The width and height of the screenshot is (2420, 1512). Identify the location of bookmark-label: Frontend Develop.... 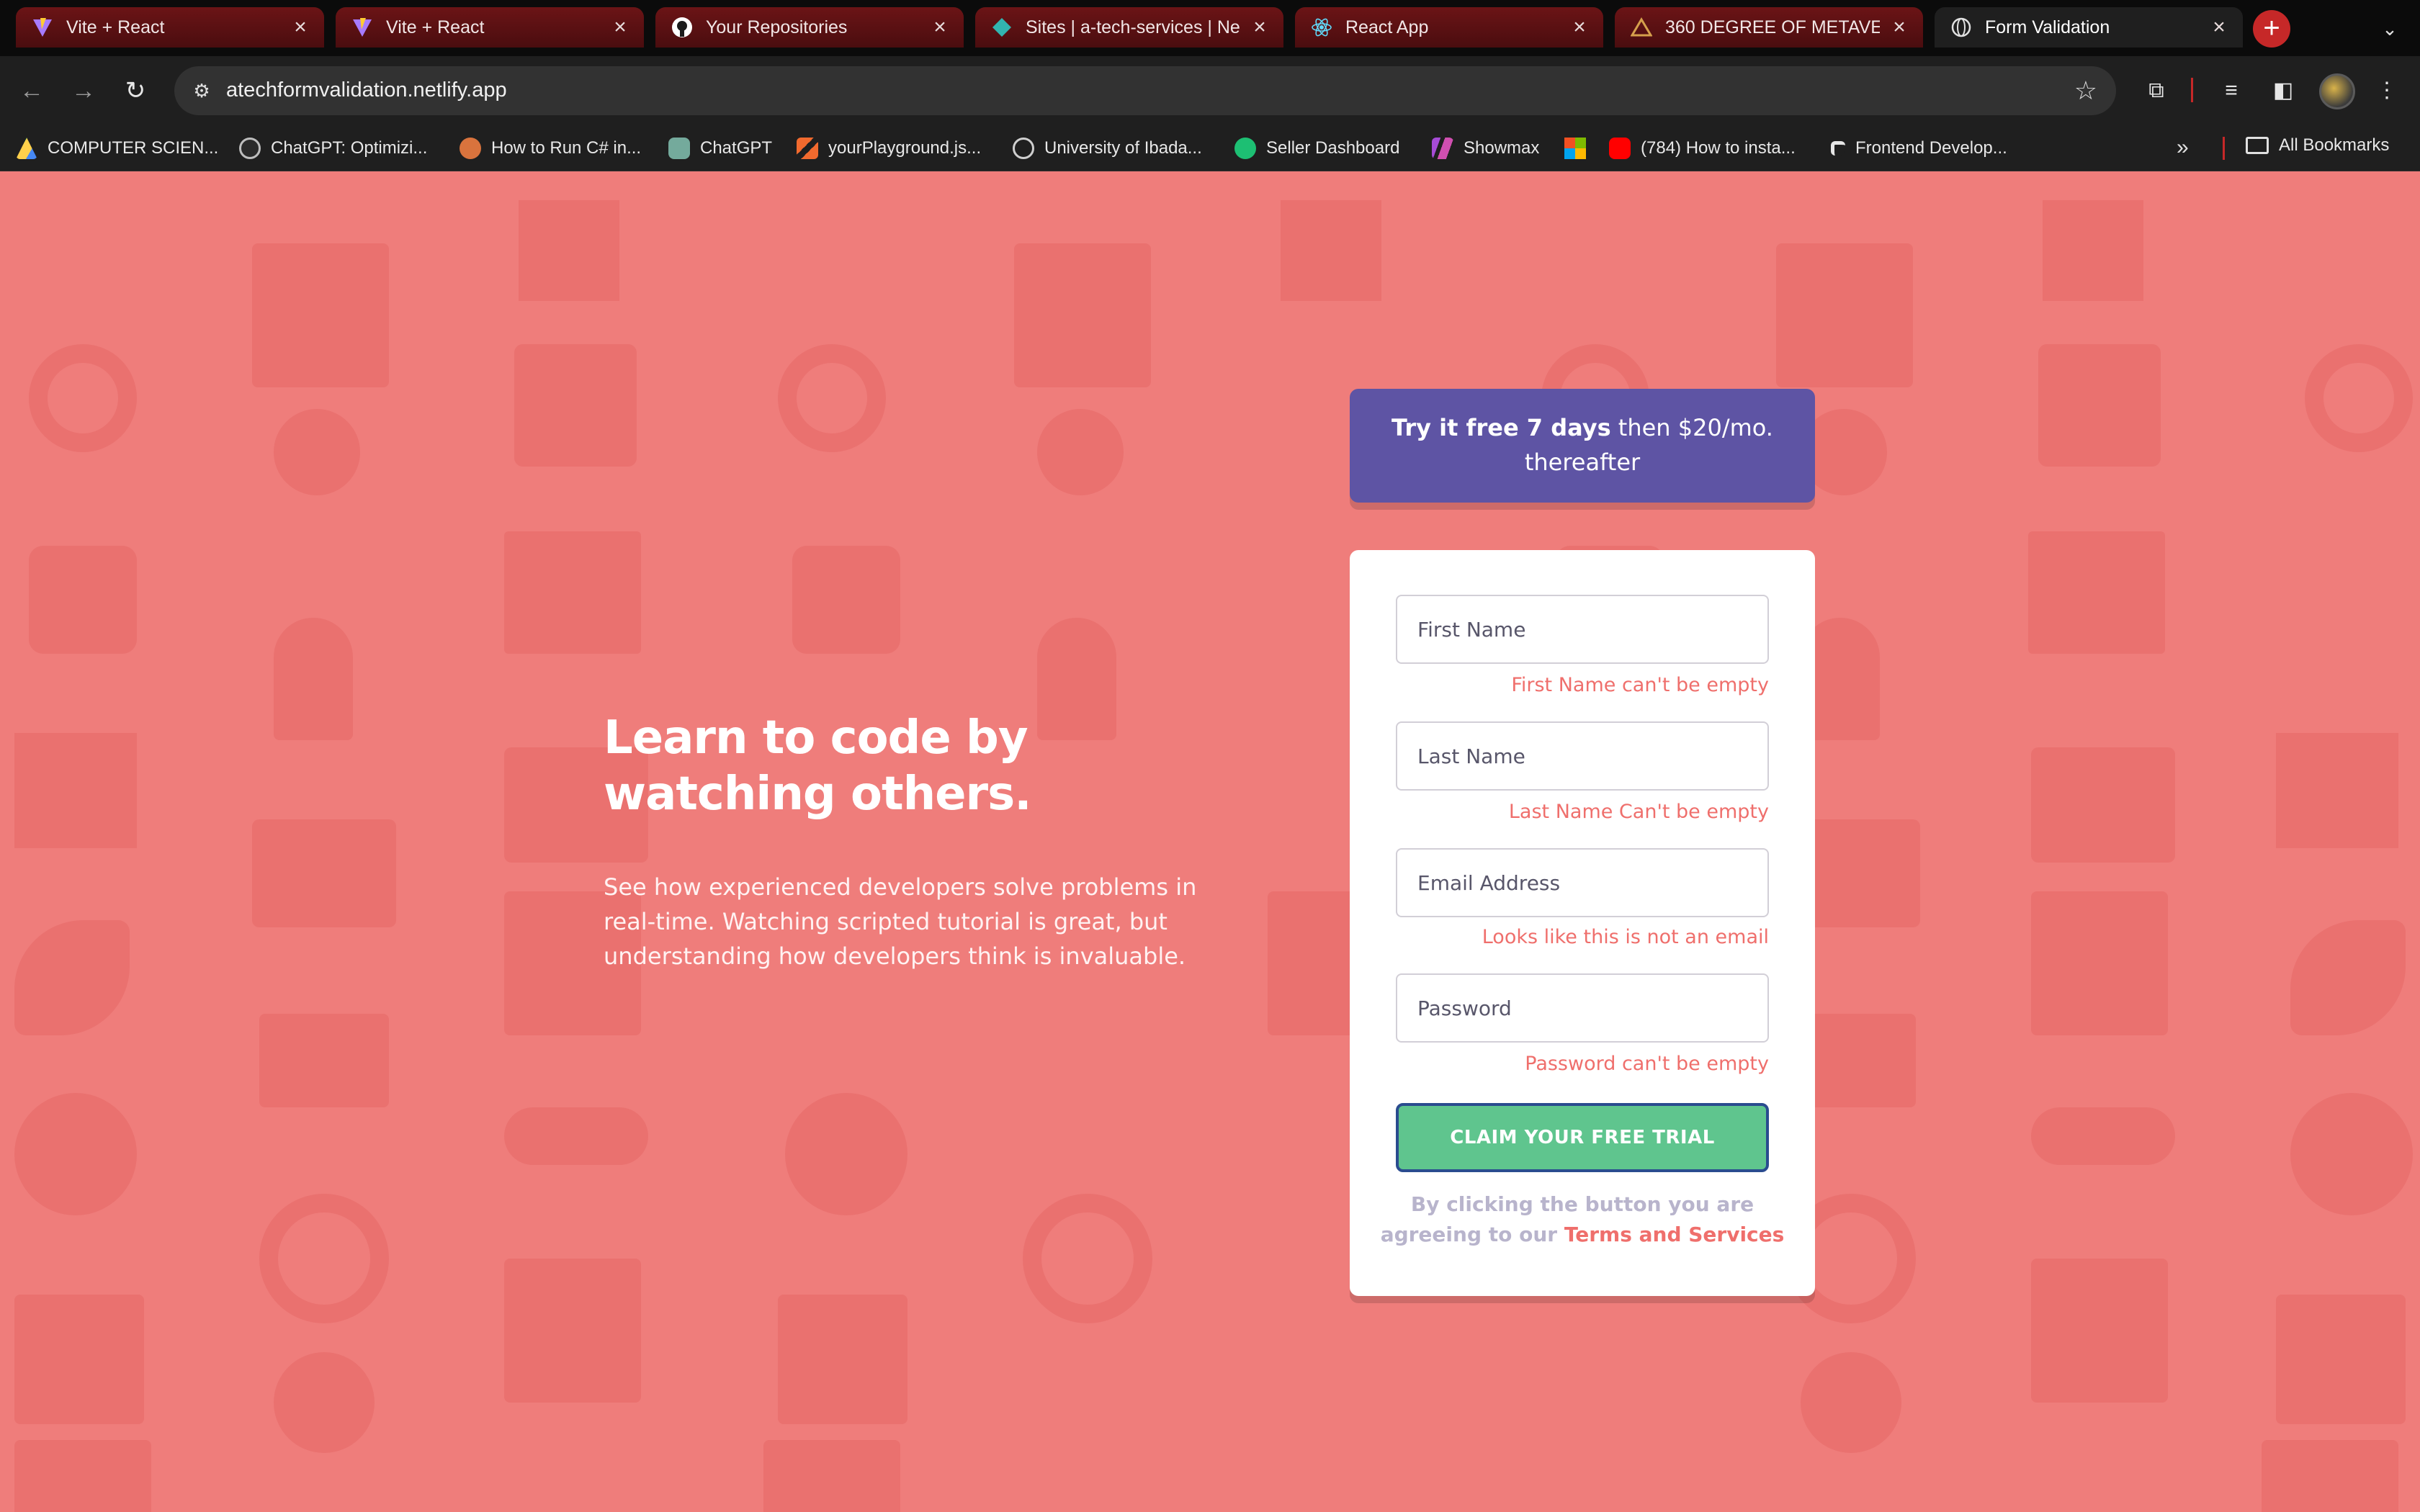
(1931, 148).